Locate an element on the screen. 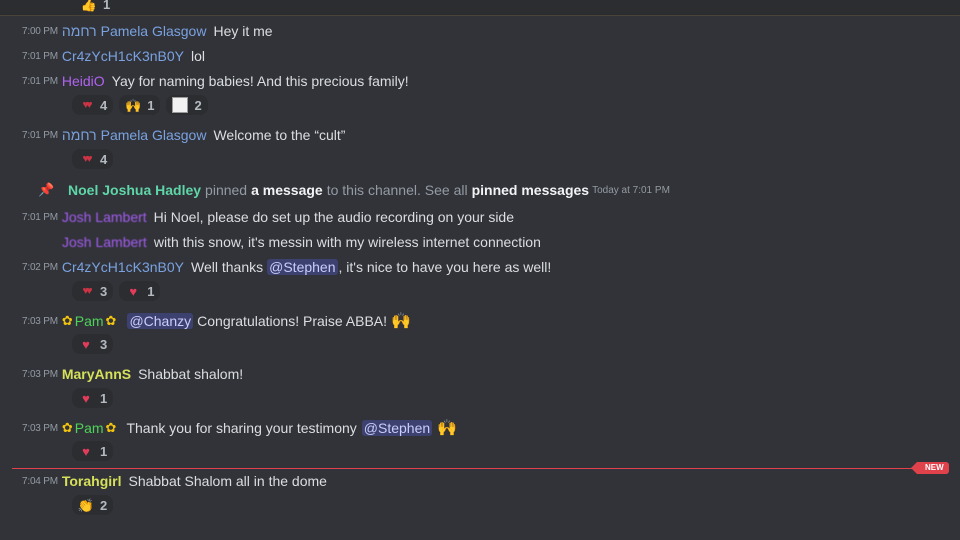  timestamp: 7:00 PM is located at coordinates (40, 31).